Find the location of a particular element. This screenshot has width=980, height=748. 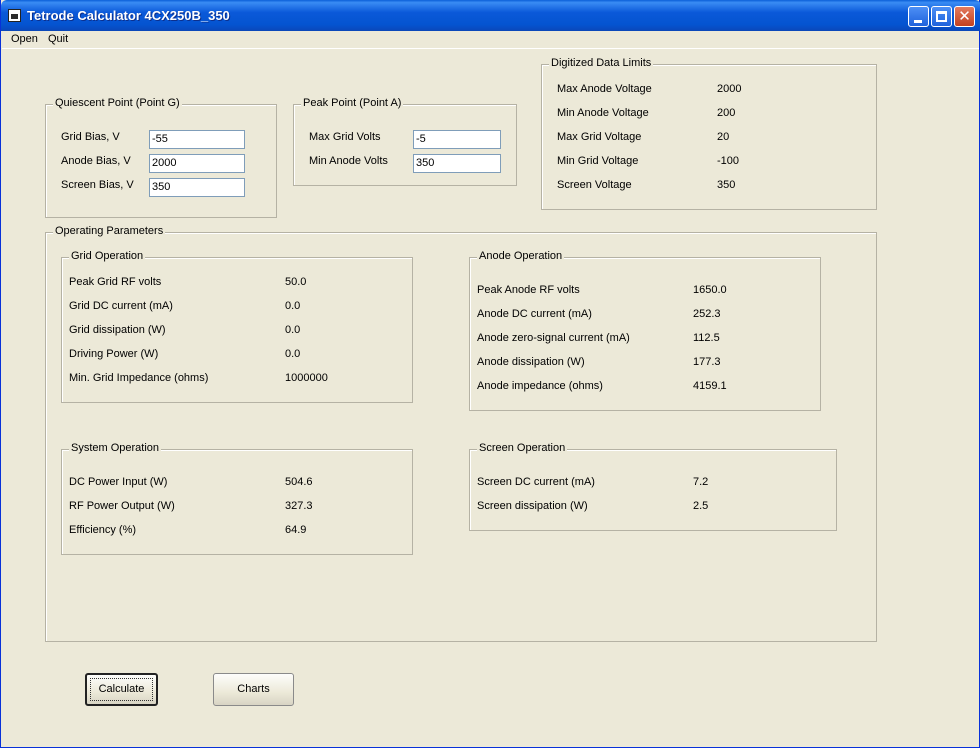

calculate-button: Calculate is located at coordinates (121, 689).